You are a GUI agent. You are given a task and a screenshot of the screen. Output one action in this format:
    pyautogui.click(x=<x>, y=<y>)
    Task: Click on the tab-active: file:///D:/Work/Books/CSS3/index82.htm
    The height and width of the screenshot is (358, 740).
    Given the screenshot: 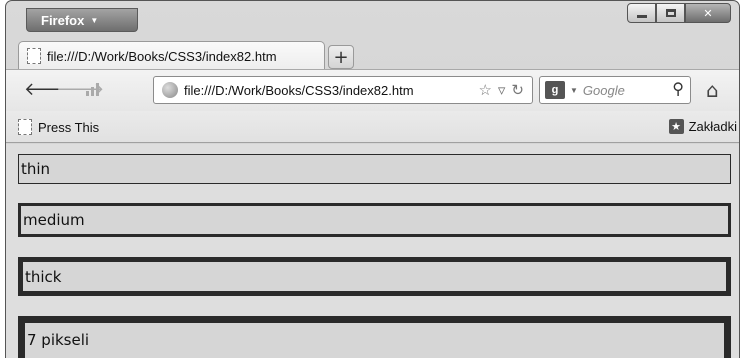 What is the action you would take?
    pyautogui.click(x=171, y=55)
    